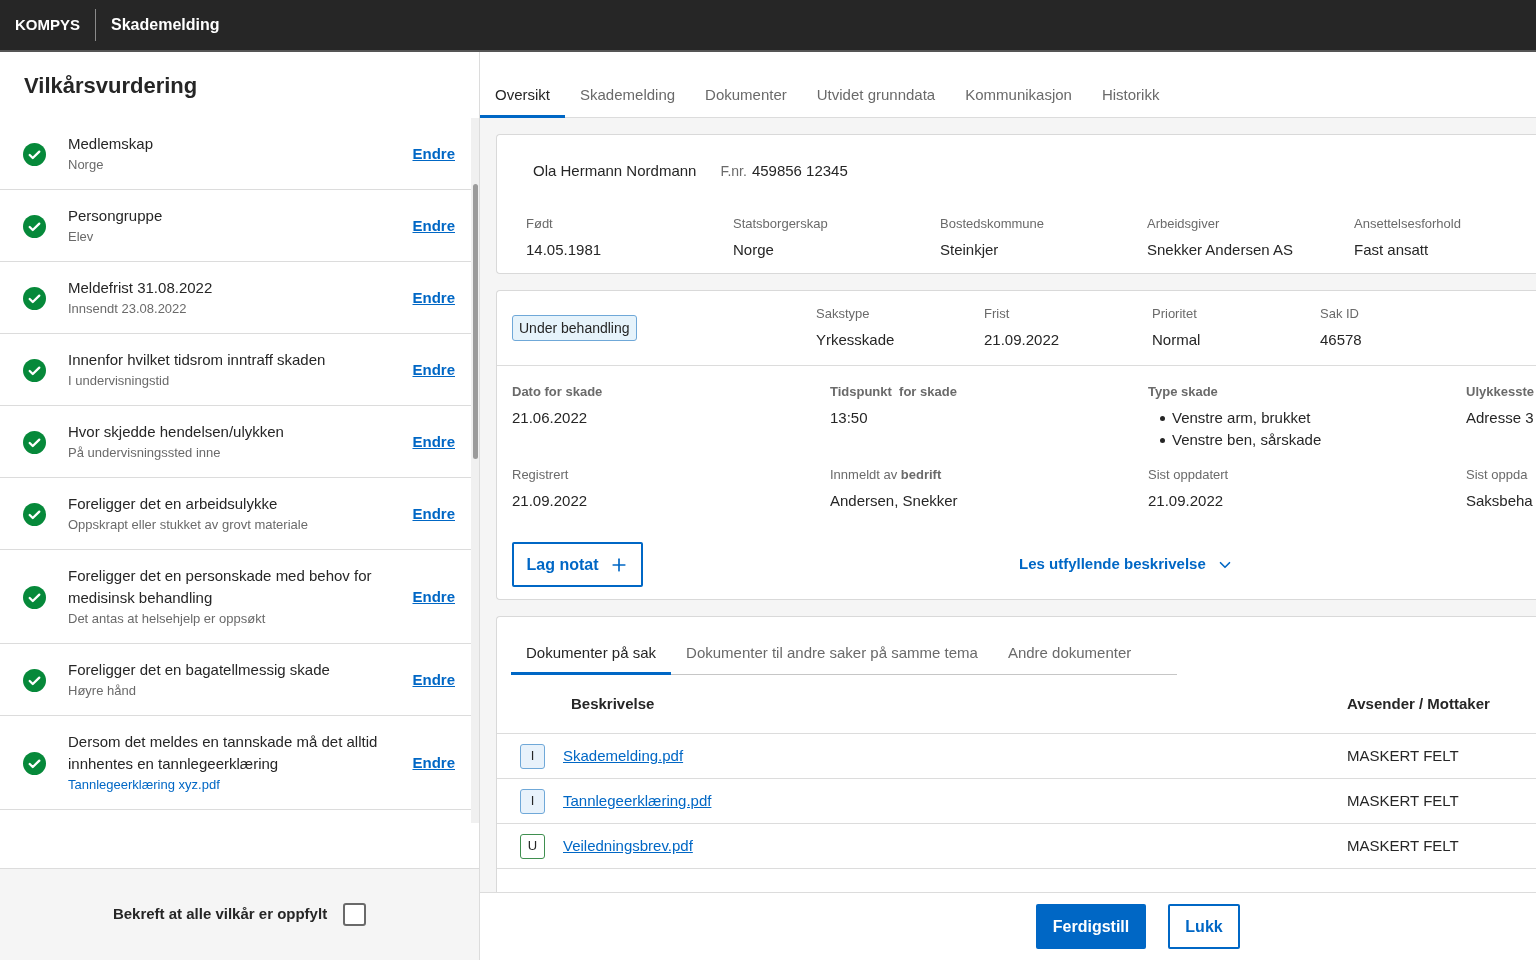 The image size is (1536, 960). What do you see at coordinates (1091, 926) in the screenshot?
I see `complete-button: Ferdigstill` at bounding box center [1091, 926].